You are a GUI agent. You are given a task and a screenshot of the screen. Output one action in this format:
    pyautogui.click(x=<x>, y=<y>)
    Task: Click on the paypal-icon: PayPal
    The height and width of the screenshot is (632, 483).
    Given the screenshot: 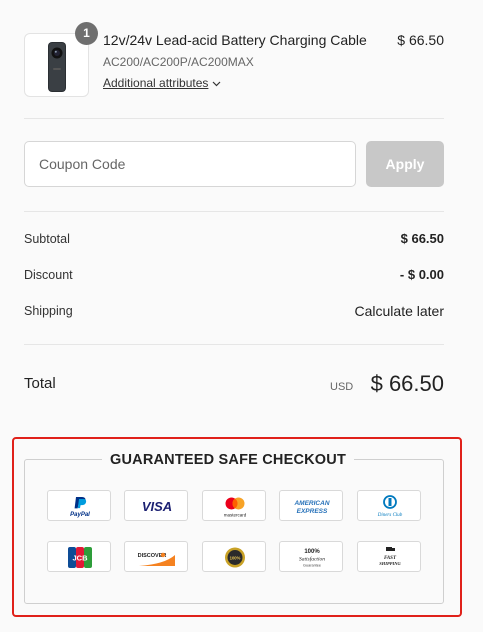 What is the action you would take?
    pyautogui.click(x=80, y=507)
    